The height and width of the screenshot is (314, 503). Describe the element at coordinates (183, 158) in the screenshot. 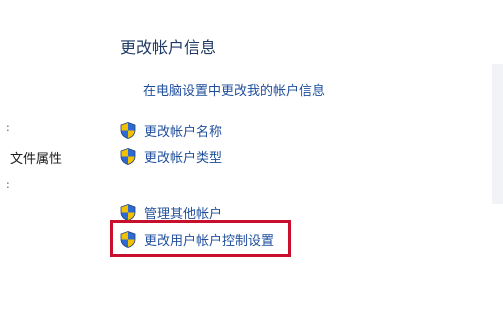

I see `change-account-type-label: 更改帐户类型` at that location.